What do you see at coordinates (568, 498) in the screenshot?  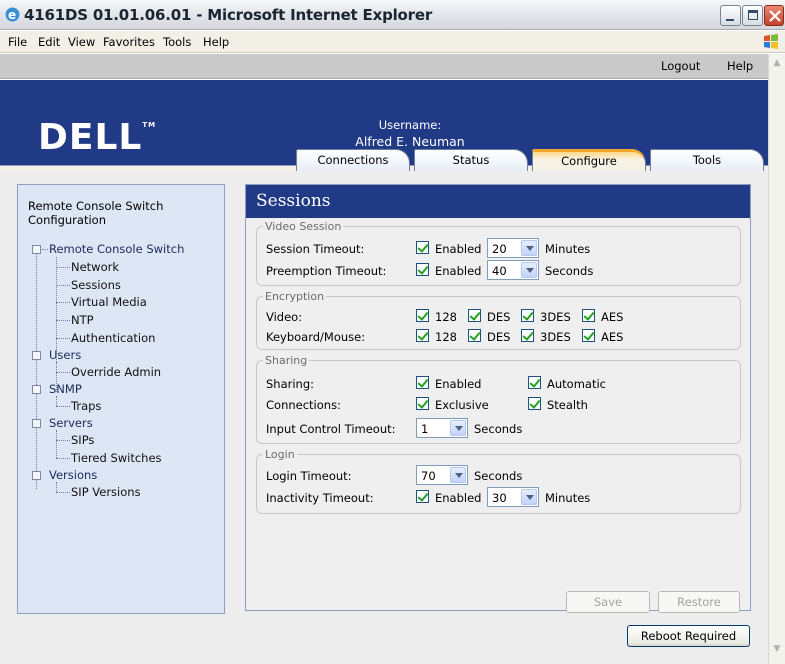 I see `inactivity-timeout-unit: Minutes` at bounding box center [568, 498].